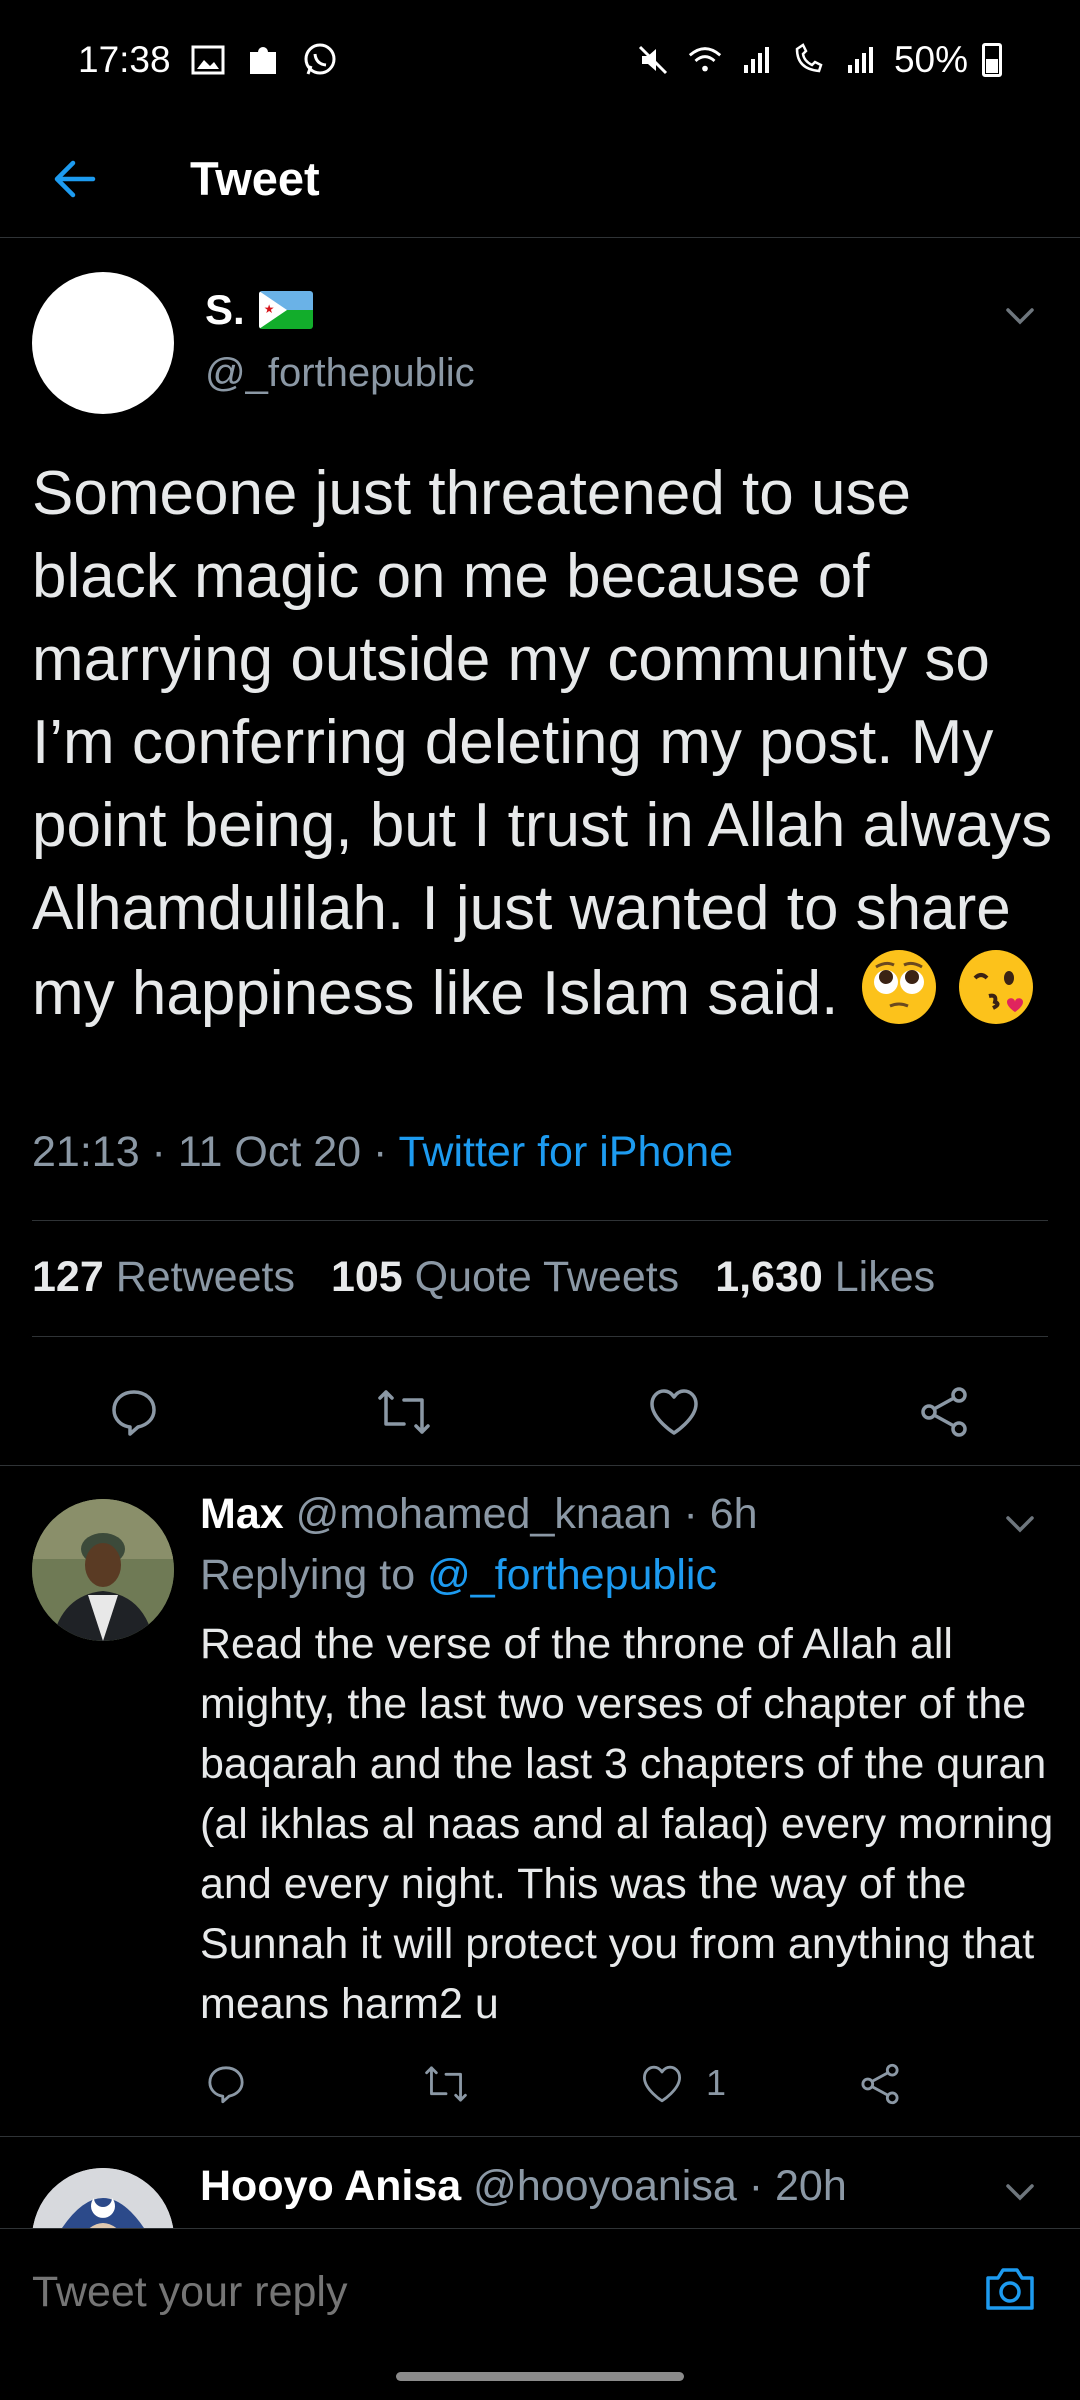 Image resolution: width=1080 pixels, height=2400 pixels. What do you see at coordinates (811, 2186) in the screenshot?
I see `reply-time: 20h` at bounding box center [811, 2186].